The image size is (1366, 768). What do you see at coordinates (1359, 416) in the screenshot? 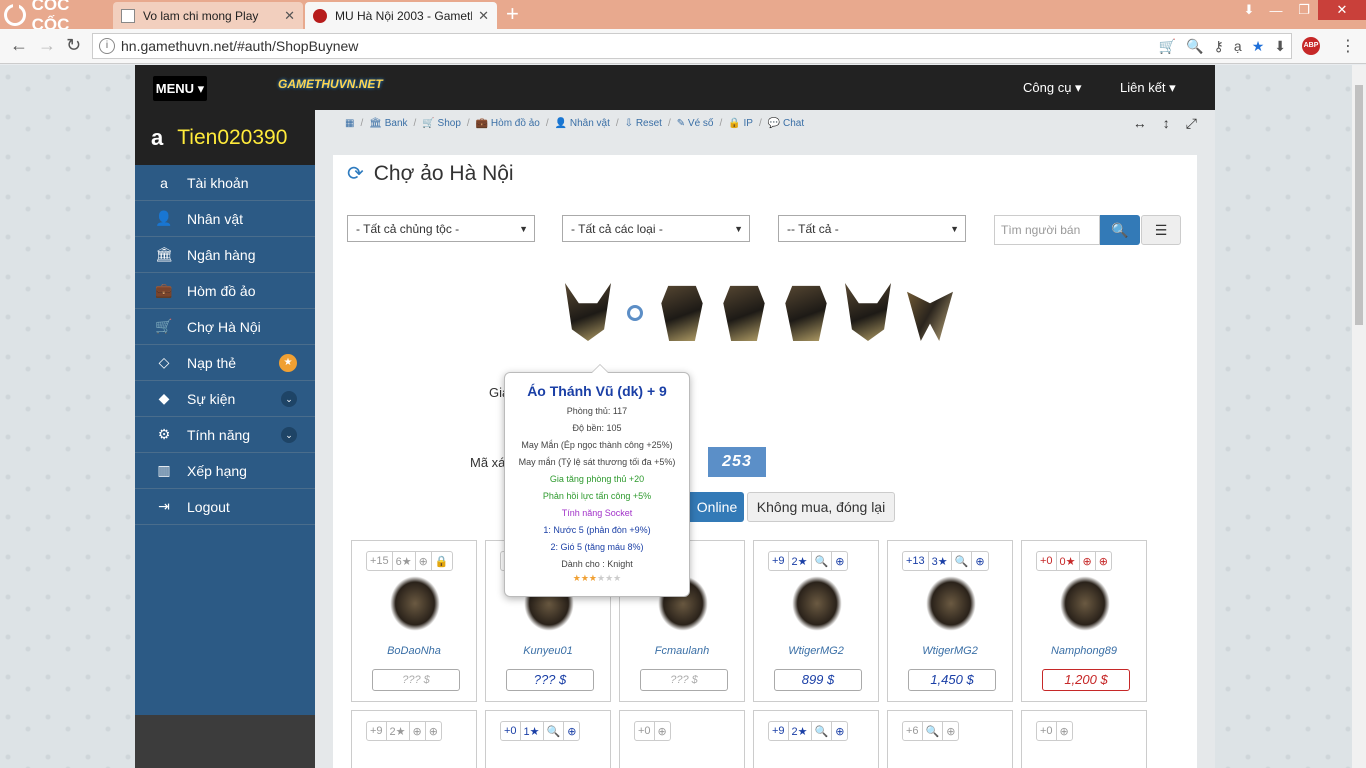
I see `scrollbar` at bounding box center [1359, 416].